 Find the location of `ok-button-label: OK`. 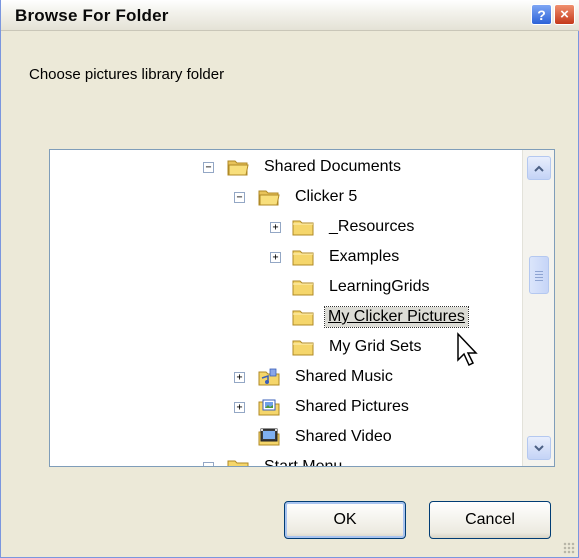

ok-button-label: OK is located at coordinates (345, 519).